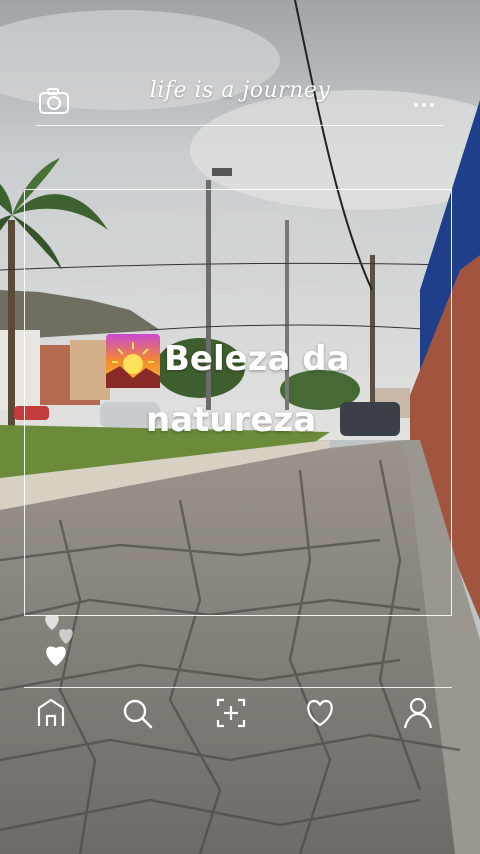  I want to click on home-icon, so click(51, 713).